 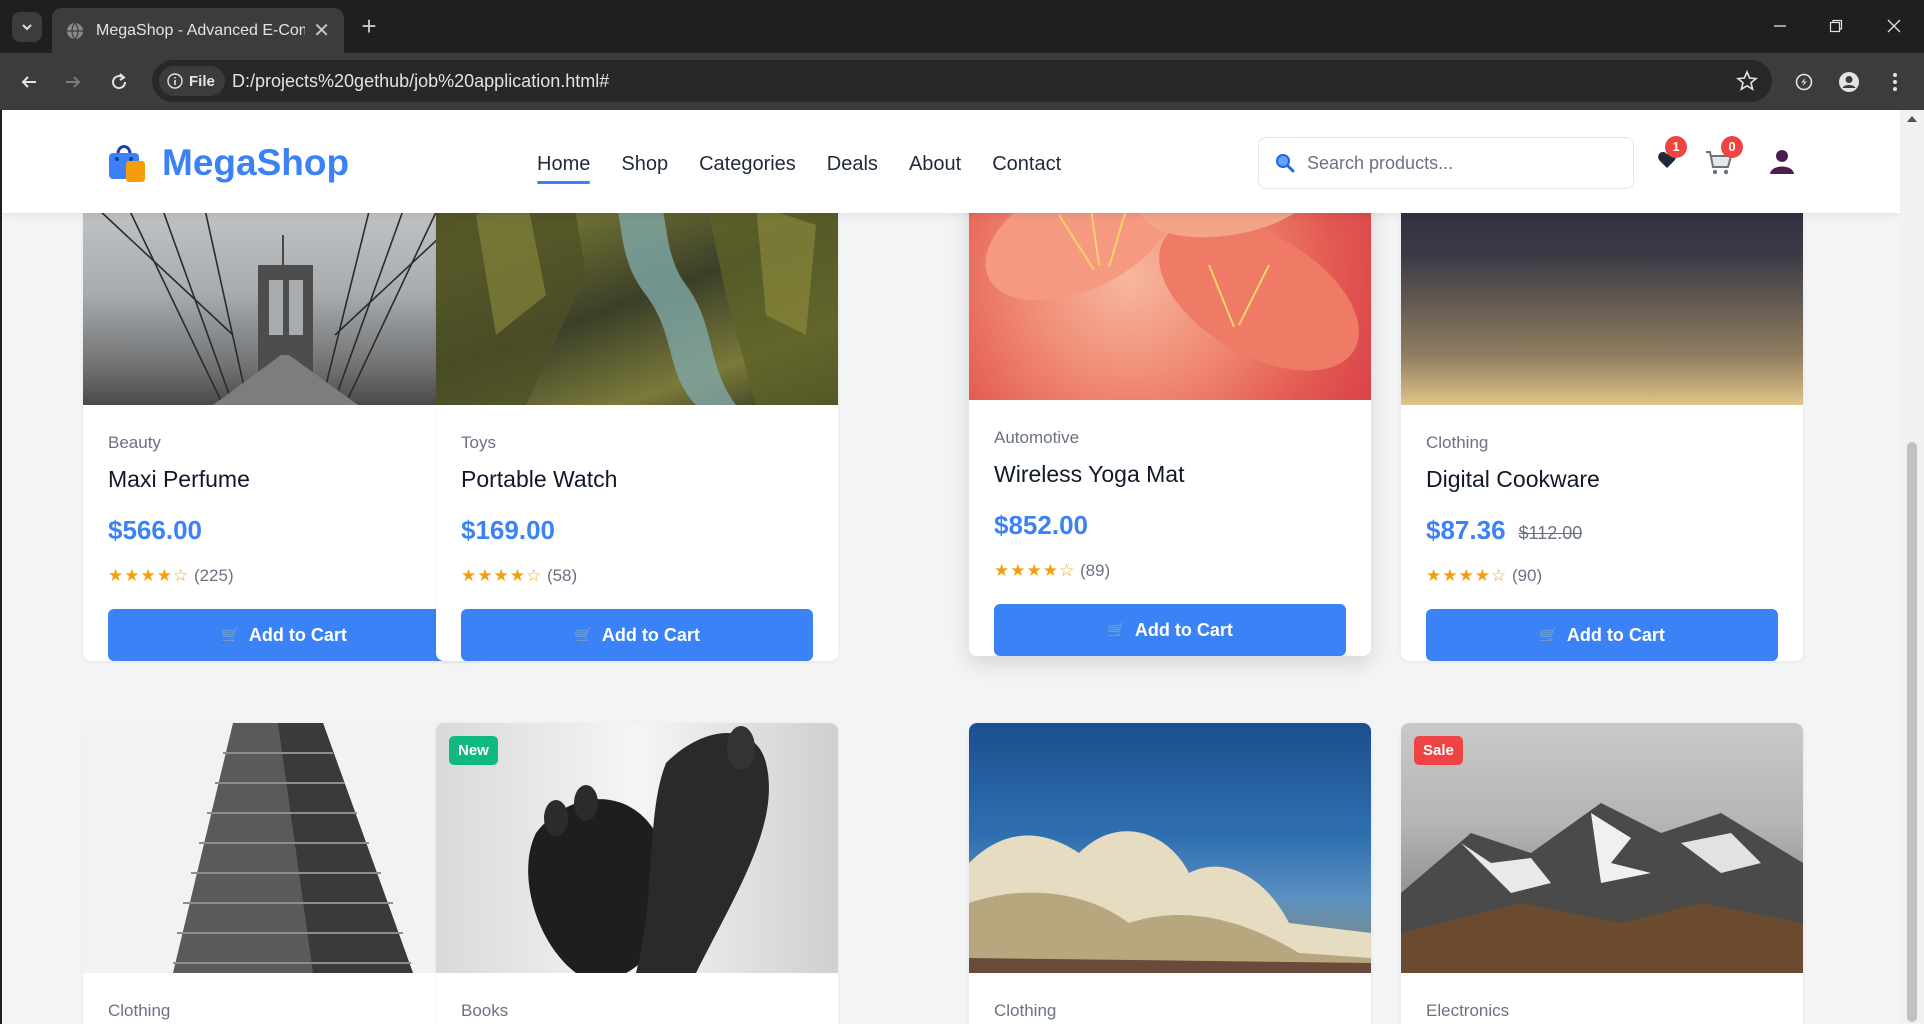 What do you see at coordinates (1527, 575) in the screenshot?
I see `review-count: (90)` at bounding box center [1527, 575].